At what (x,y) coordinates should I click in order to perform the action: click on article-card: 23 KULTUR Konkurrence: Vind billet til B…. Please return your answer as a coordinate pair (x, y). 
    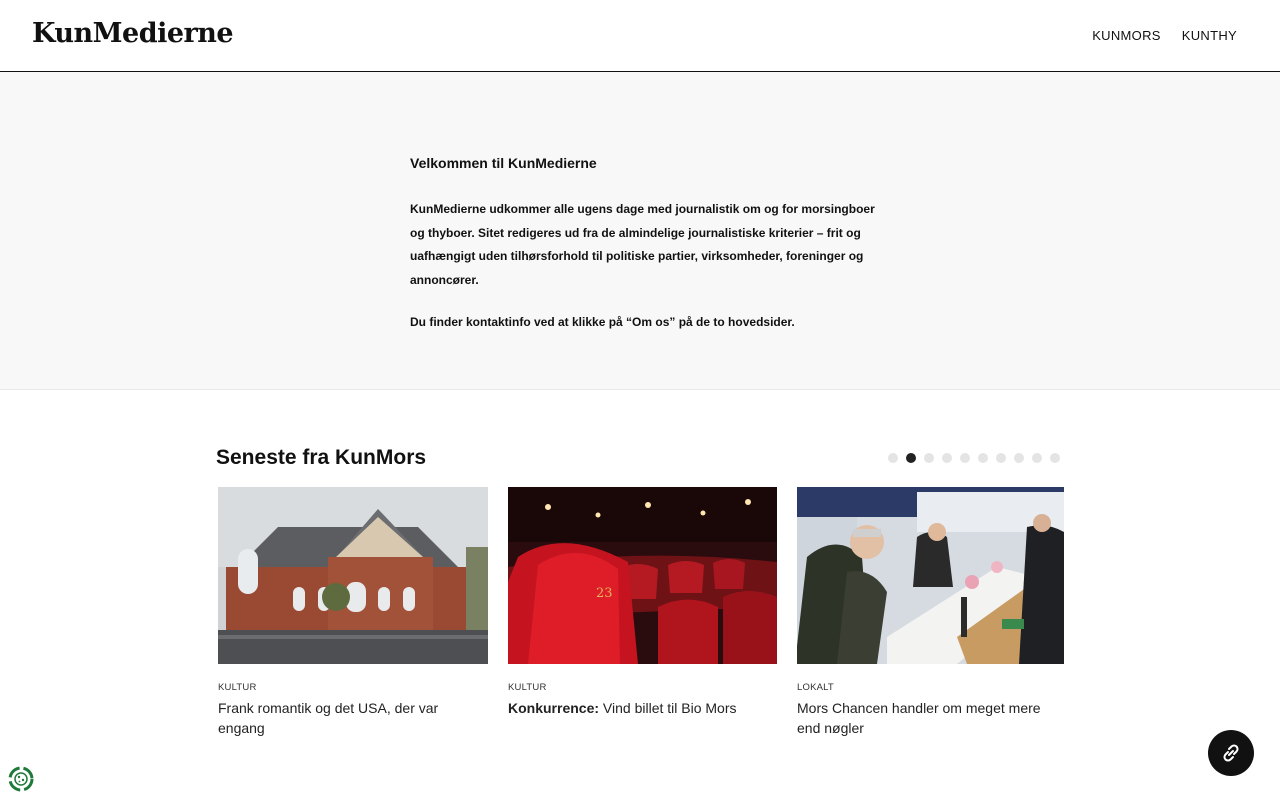
    Looking at the image, I should click on (642, 603).